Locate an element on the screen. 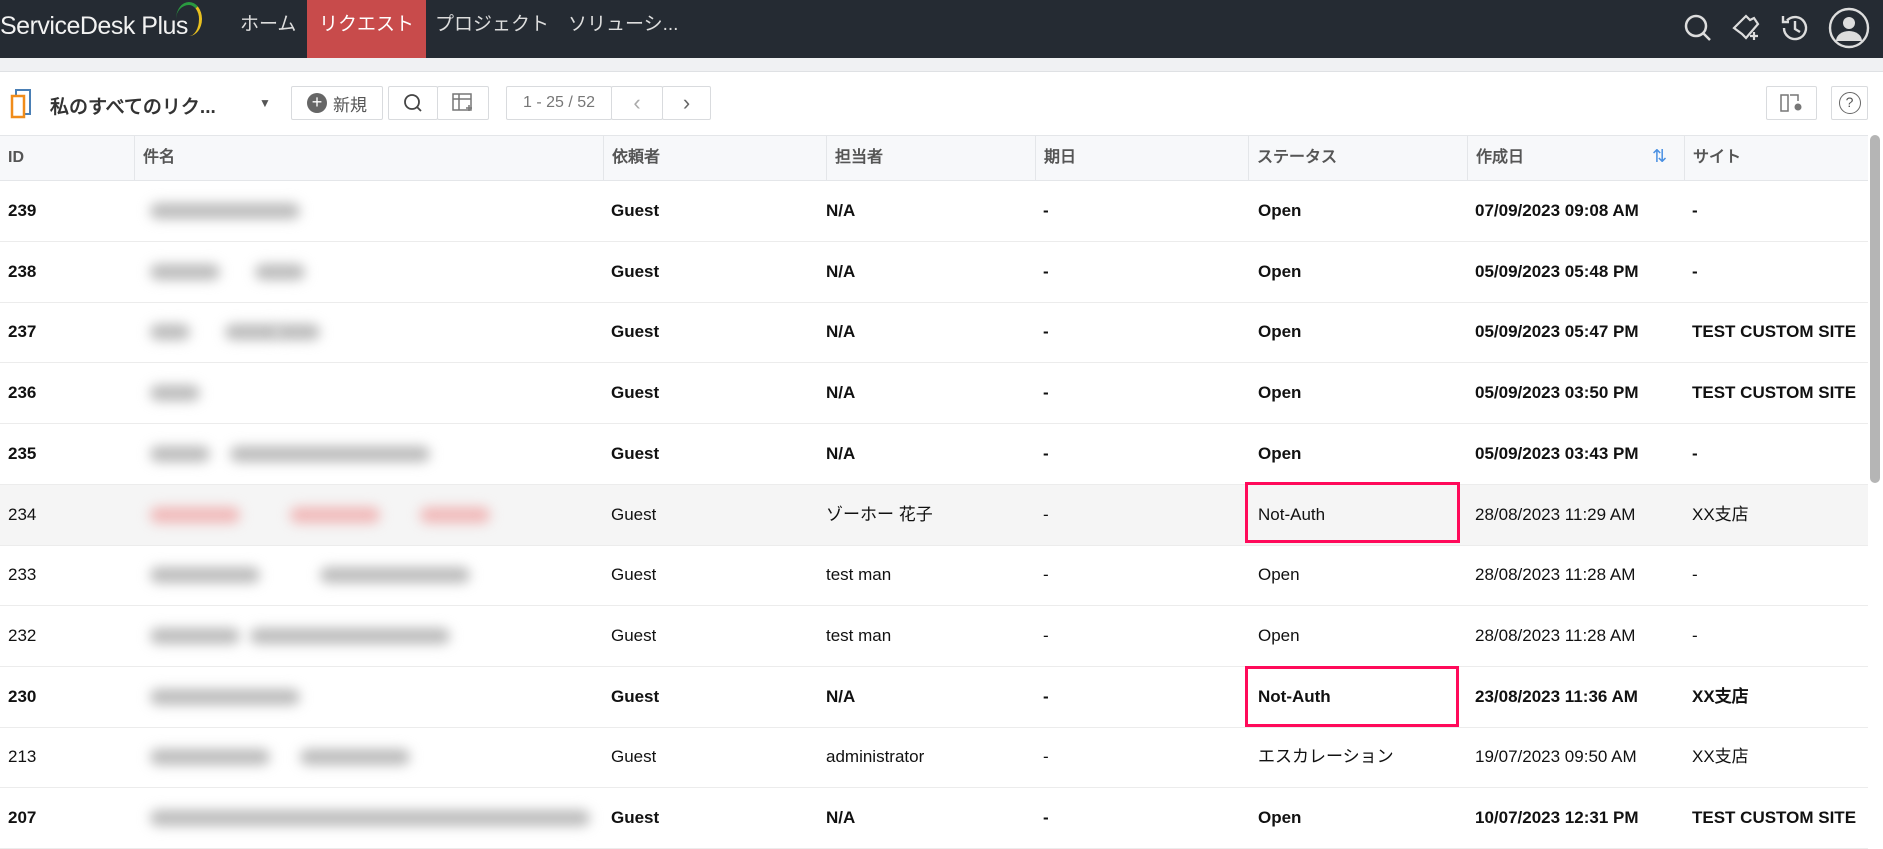 This screenshot has height=849, width=1883. row-site: TEST CUSTOM SITE is located at coordinates (1774, 332).